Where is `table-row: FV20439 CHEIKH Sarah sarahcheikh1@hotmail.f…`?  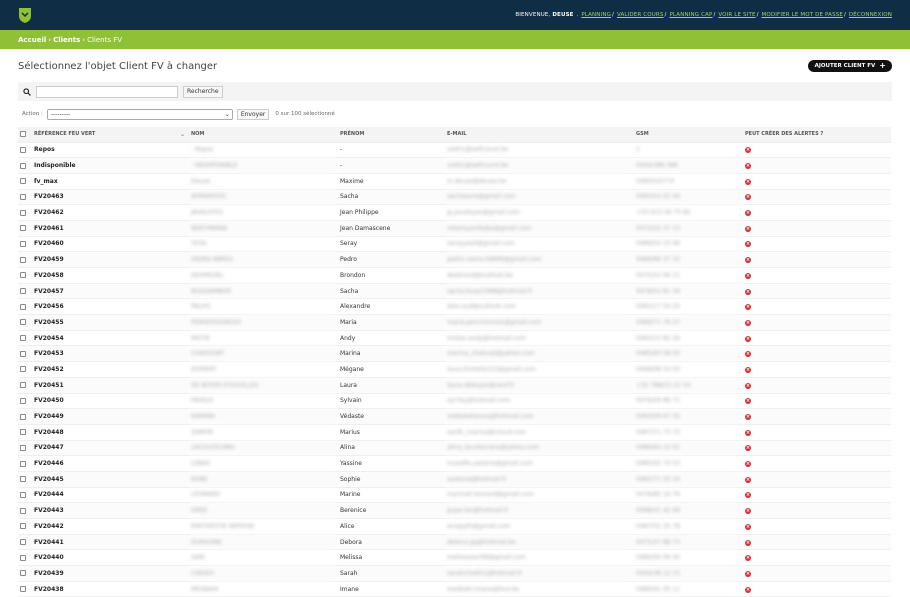
table-row: FV20439 CHEIKH Sarah sarahcheikh1@hotmail.f… is located at coordinates (454, 573).